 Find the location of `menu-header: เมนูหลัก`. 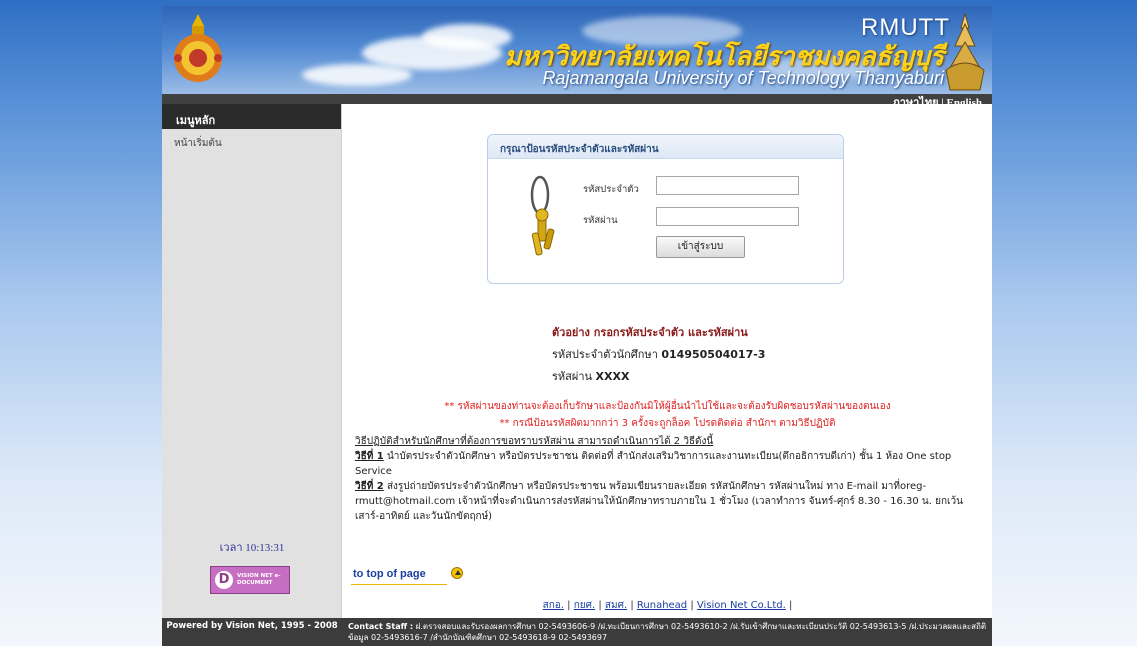

menu-header: เมนูหลัก is located at coordinates (251, 116).